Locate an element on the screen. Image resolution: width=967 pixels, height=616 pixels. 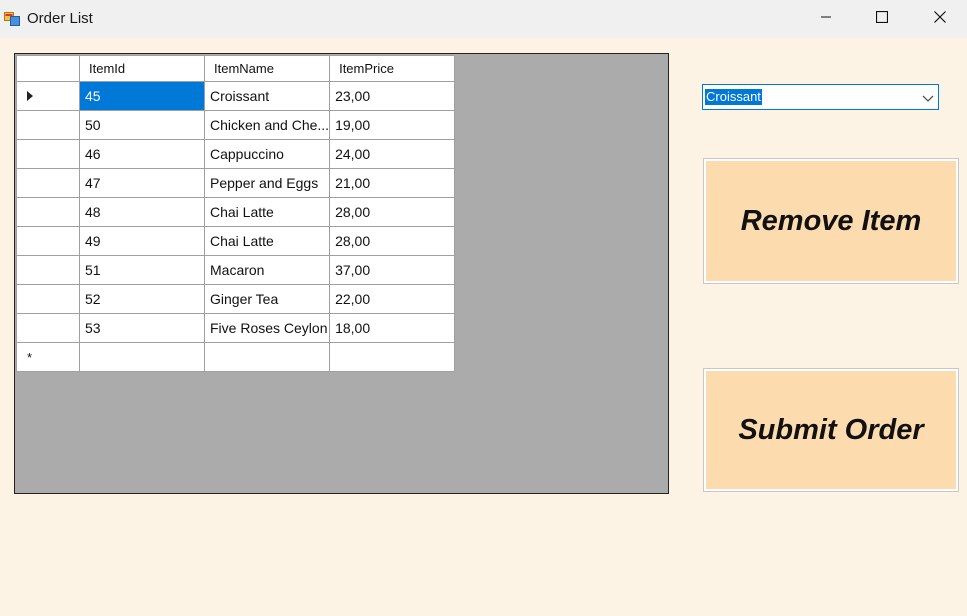
new-row-marker: * is located at coordinates (48, 357).